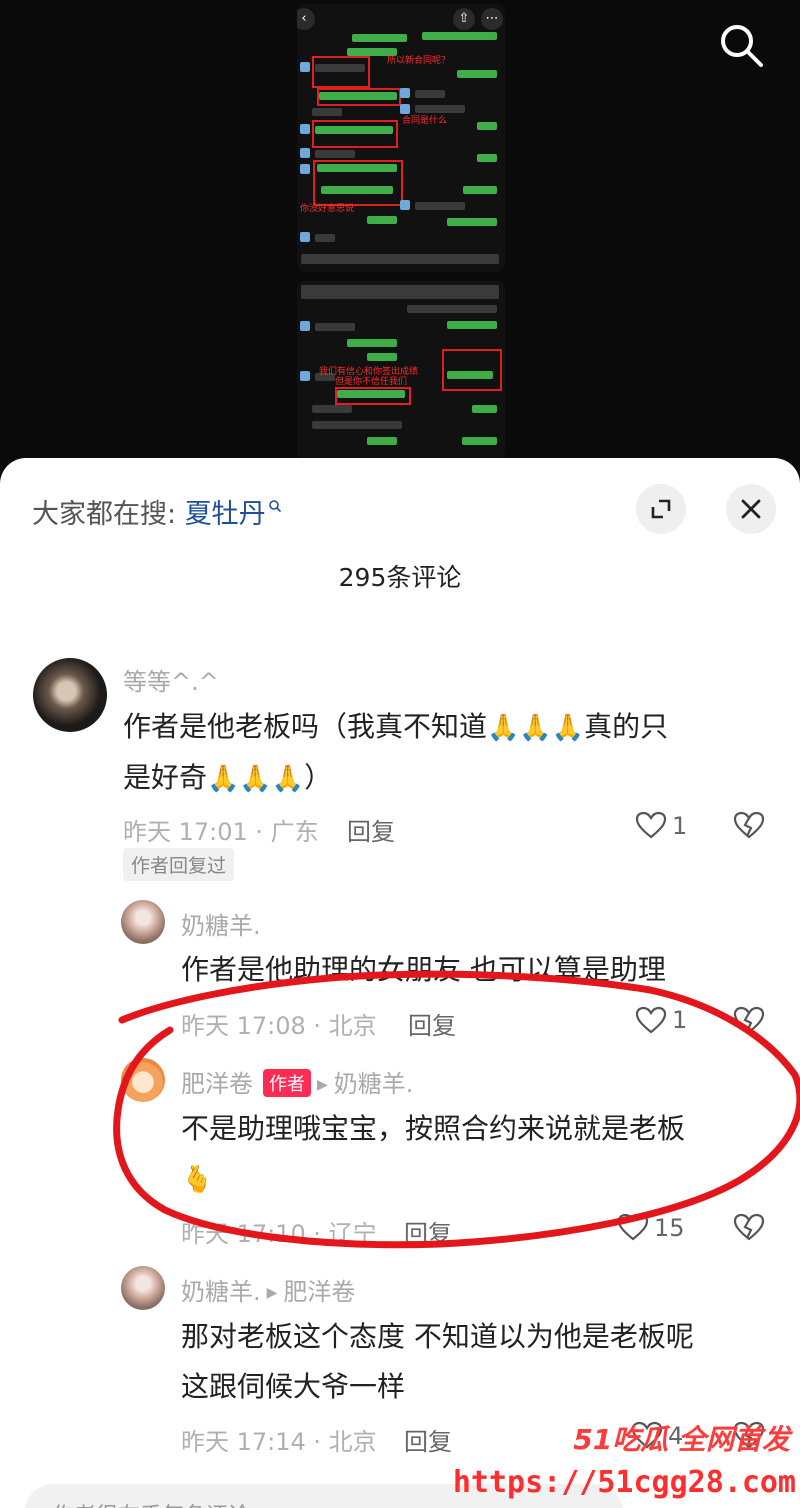 This screenshot has width=800, height=1508. I want to click on search-suggestion: 大家都在搜: 夏牡丹, so click(157, 511).